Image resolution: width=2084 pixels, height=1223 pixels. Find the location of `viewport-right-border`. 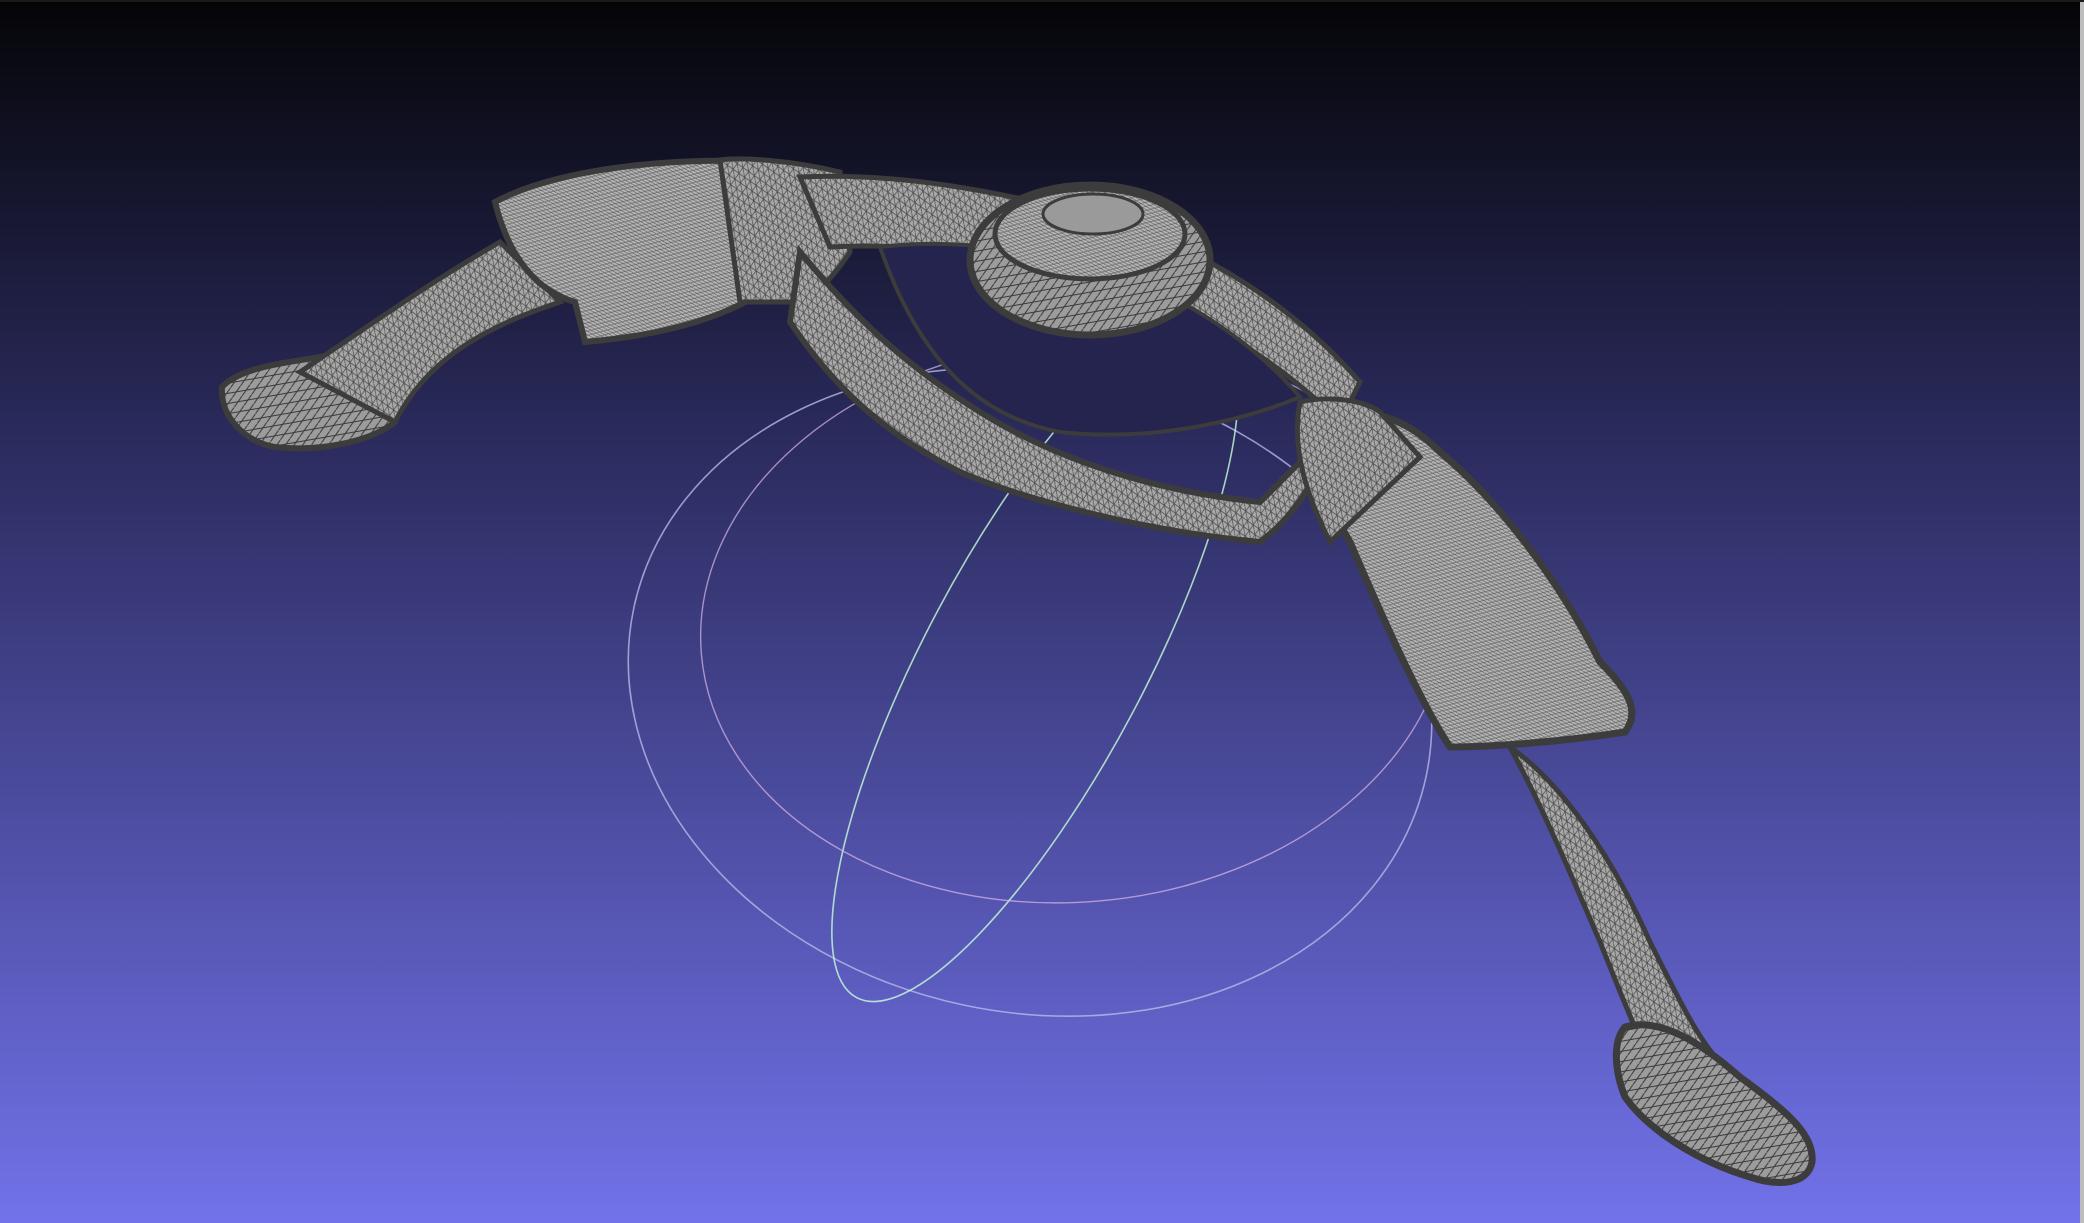

viewport-right-border is located at coordinates (2082, 612).